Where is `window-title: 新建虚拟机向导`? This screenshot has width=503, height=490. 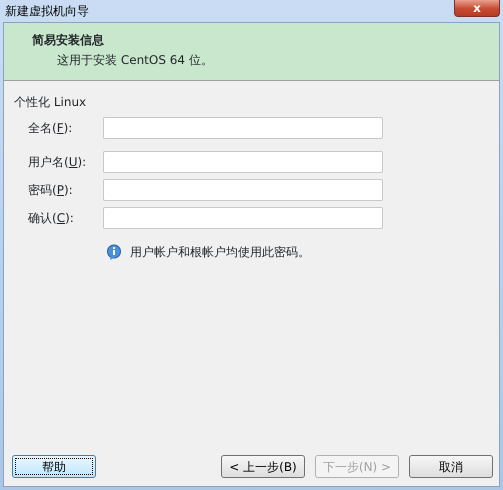 window-title: 新建虚拟机向导 is located at coordinates (47, 11).